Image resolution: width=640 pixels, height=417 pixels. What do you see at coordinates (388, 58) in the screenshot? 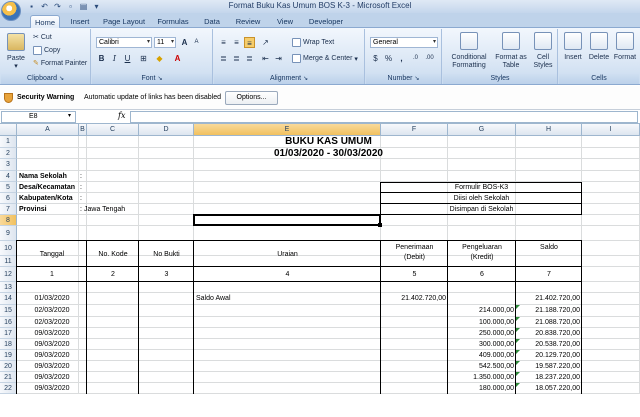
I see `percent-button: %` at bounding box center [388, 58].